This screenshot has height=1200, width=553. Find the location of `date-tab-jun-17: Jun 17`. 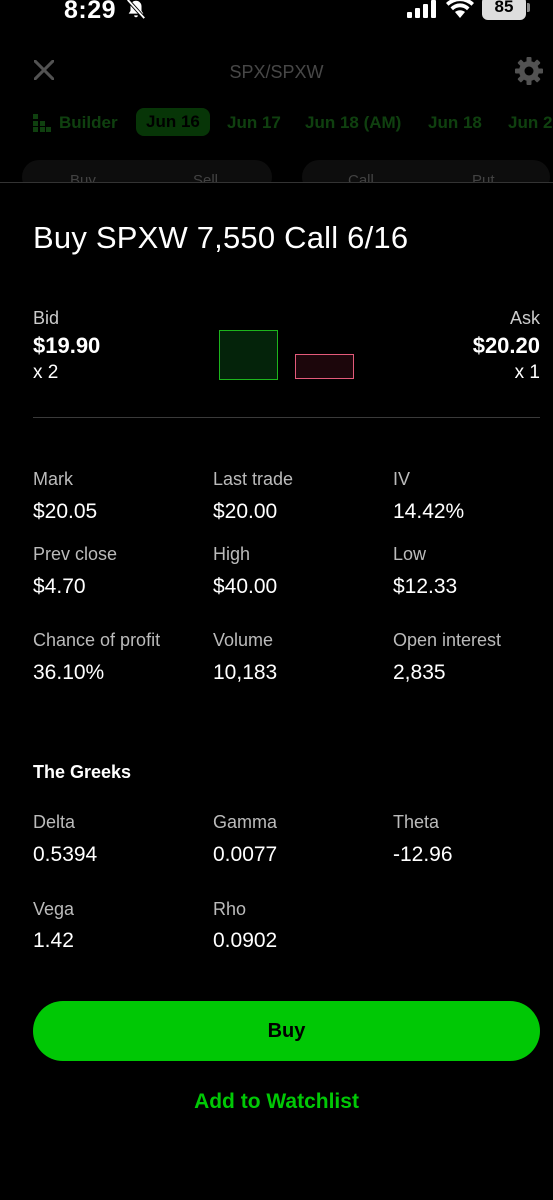

date-tab-jun-17: Jun 17 is located at coordinates (254, 123).